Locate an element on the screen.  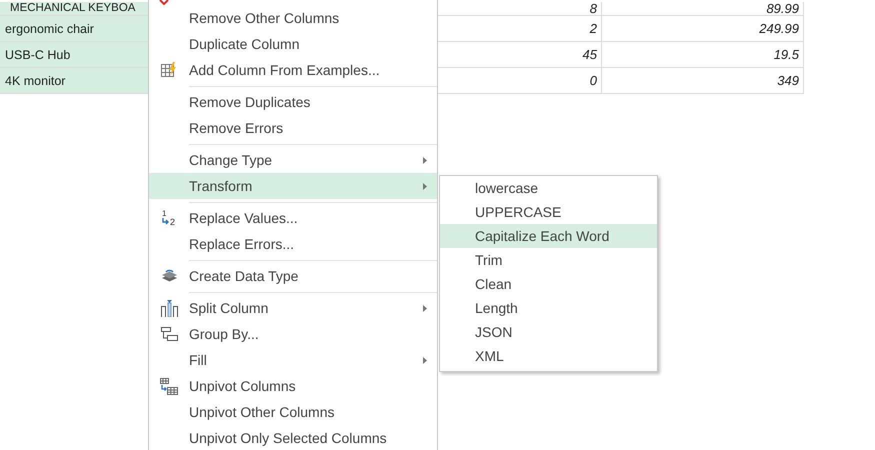
table-cell: MECHANICAL KEYBOA is located at coordinates (74, 8).